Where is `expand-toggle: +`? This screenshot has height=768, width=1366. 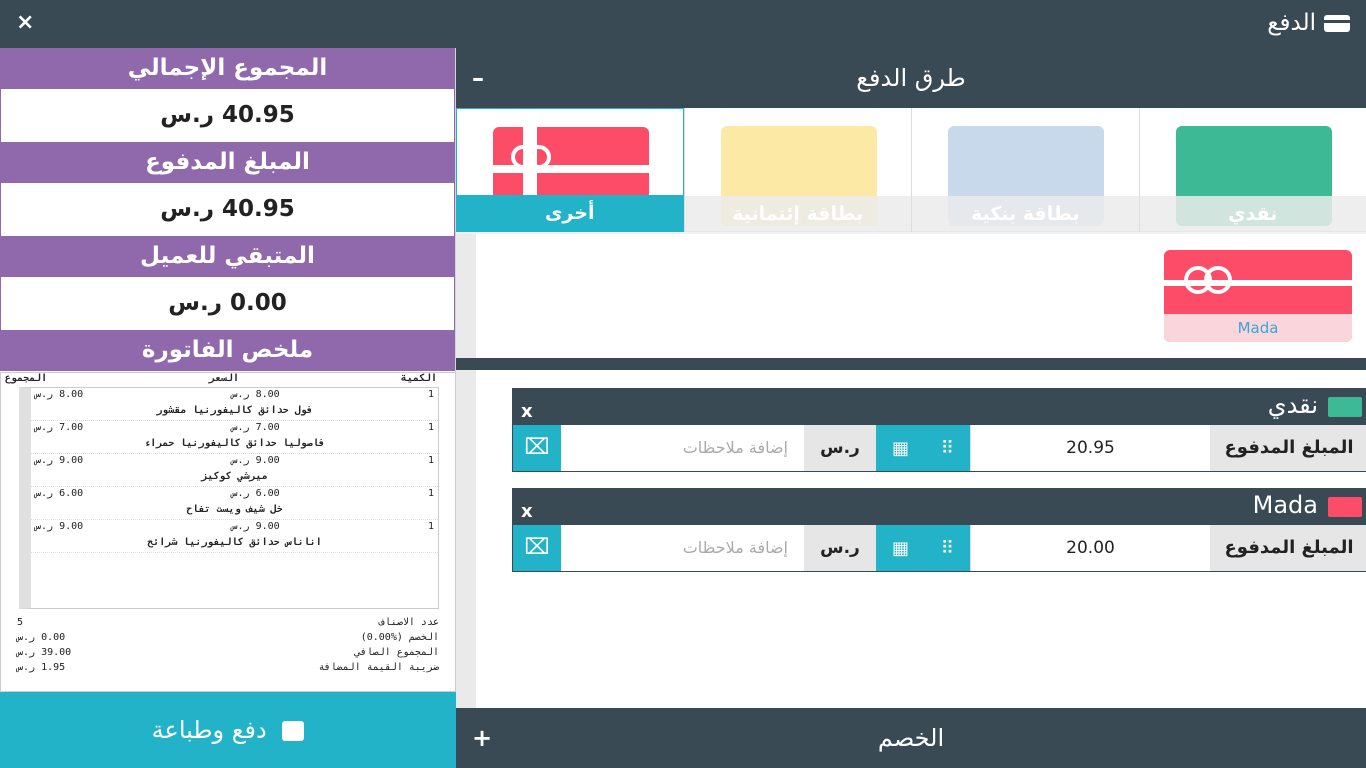
expand-toggle: + is located at coordinates (482, 738).